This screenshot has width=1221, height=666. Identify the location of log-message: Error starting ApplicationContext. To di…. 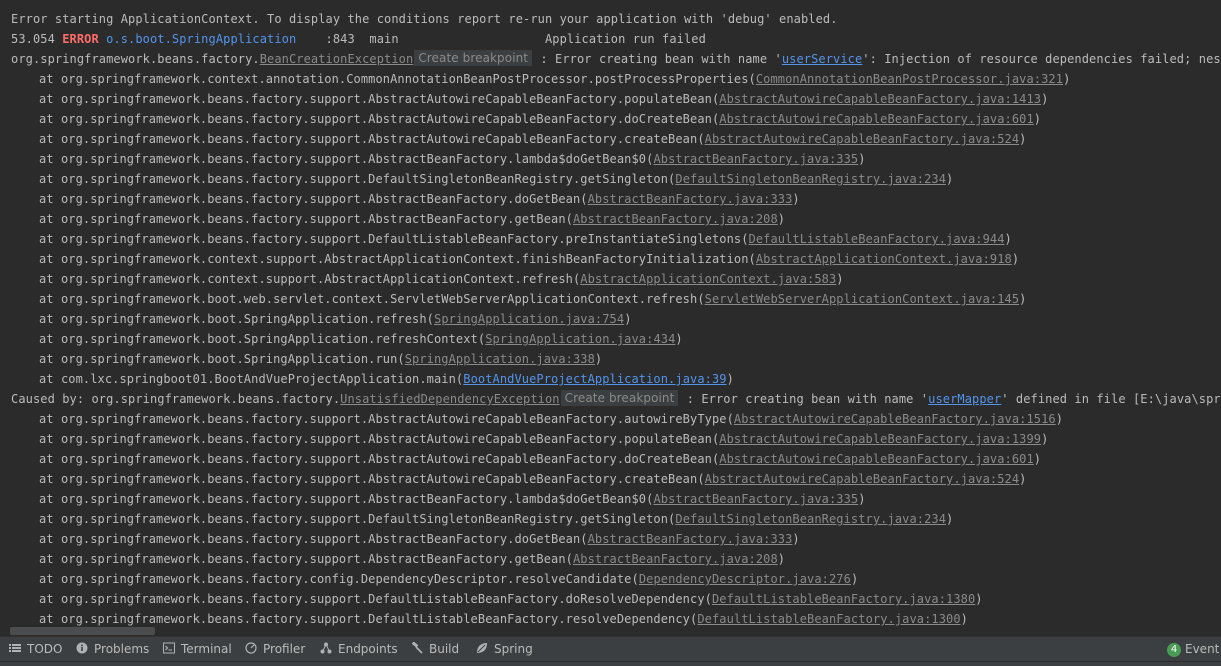
(424, 19).